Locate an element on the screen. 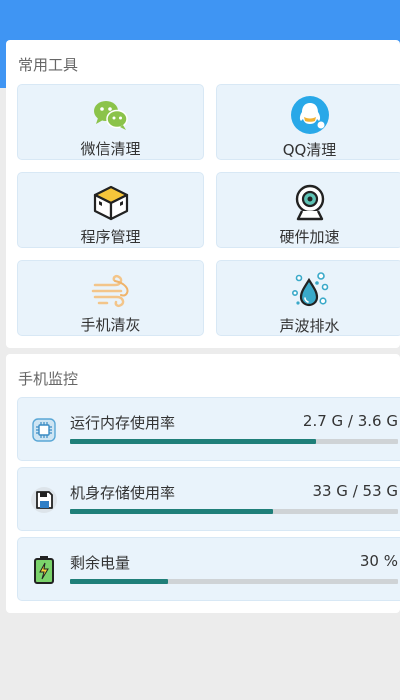 Image resolution: width=400 pixels, height=700 pixels. tool-hardware-boost: 硬件加速 is located at coordinates (308, 210).